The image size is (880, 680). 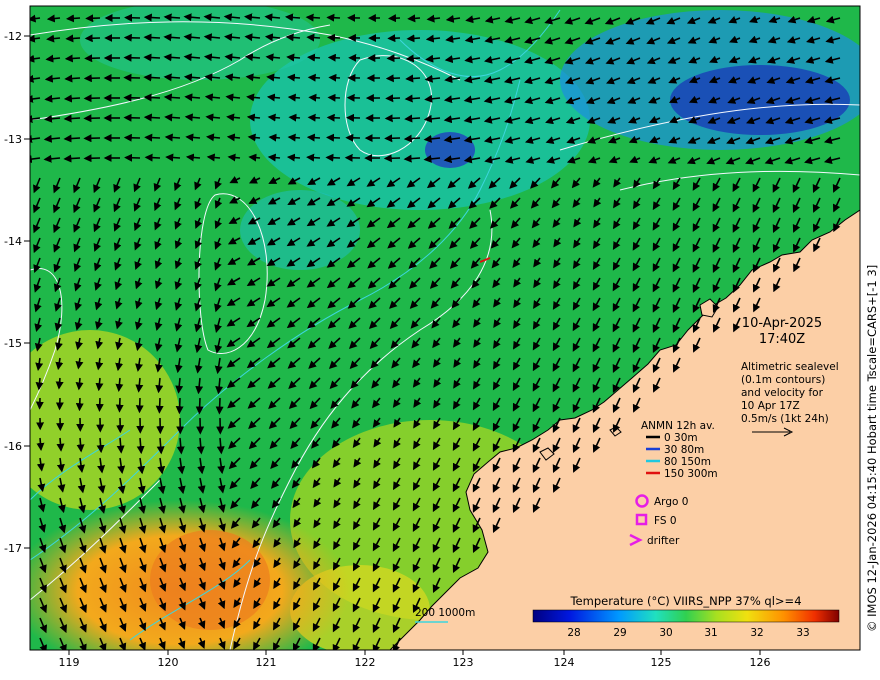 What do you see at coordinates (802, 633) in the screenshot?
I see `colorbar-tick: 33` at bounding box center [802, 633].